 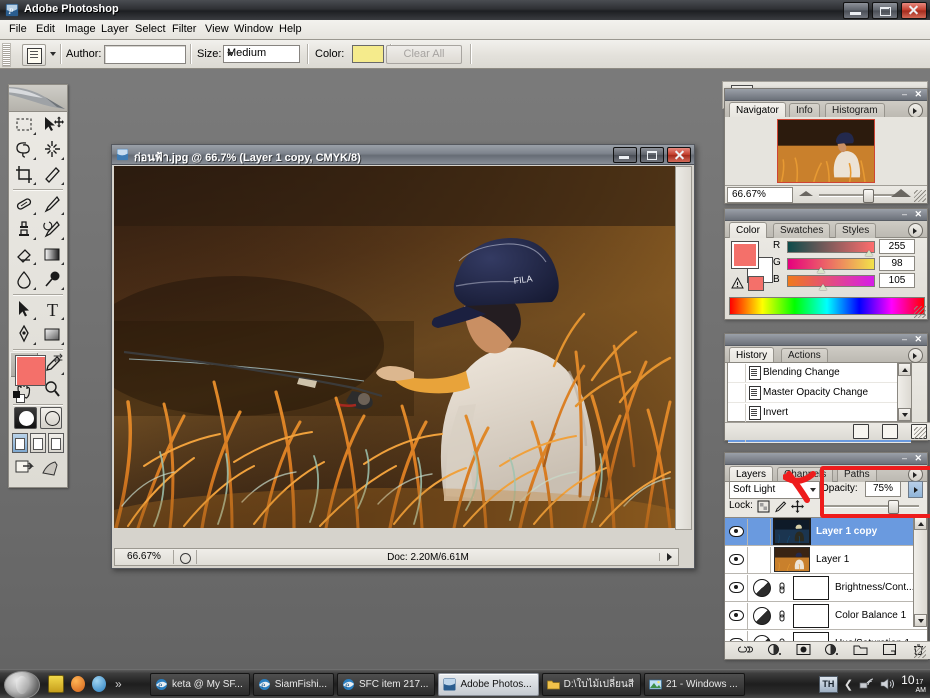 I want to click on full-screen-icon, so click(x=56, y=443).